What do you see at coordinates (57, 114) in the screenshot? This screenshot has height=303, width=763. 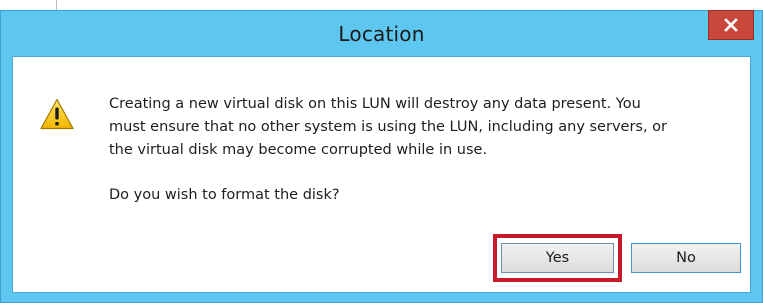 I see `warning-icon` at bounding box center [57, 114].